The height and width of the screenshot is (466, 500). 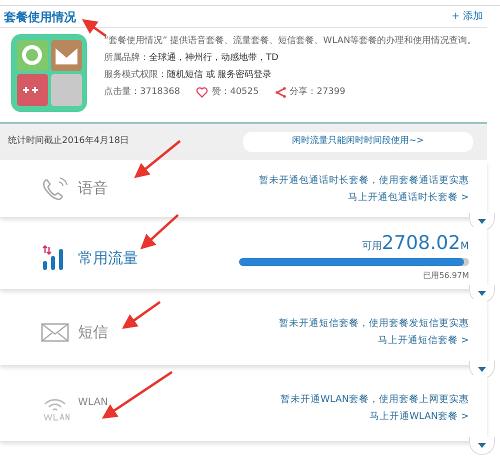 What do you see at coordinates (408, 197) in the screenshot?
I see `open-package-link: 马上开通包通话时长套餐 >` at bounding box center [408, 197].